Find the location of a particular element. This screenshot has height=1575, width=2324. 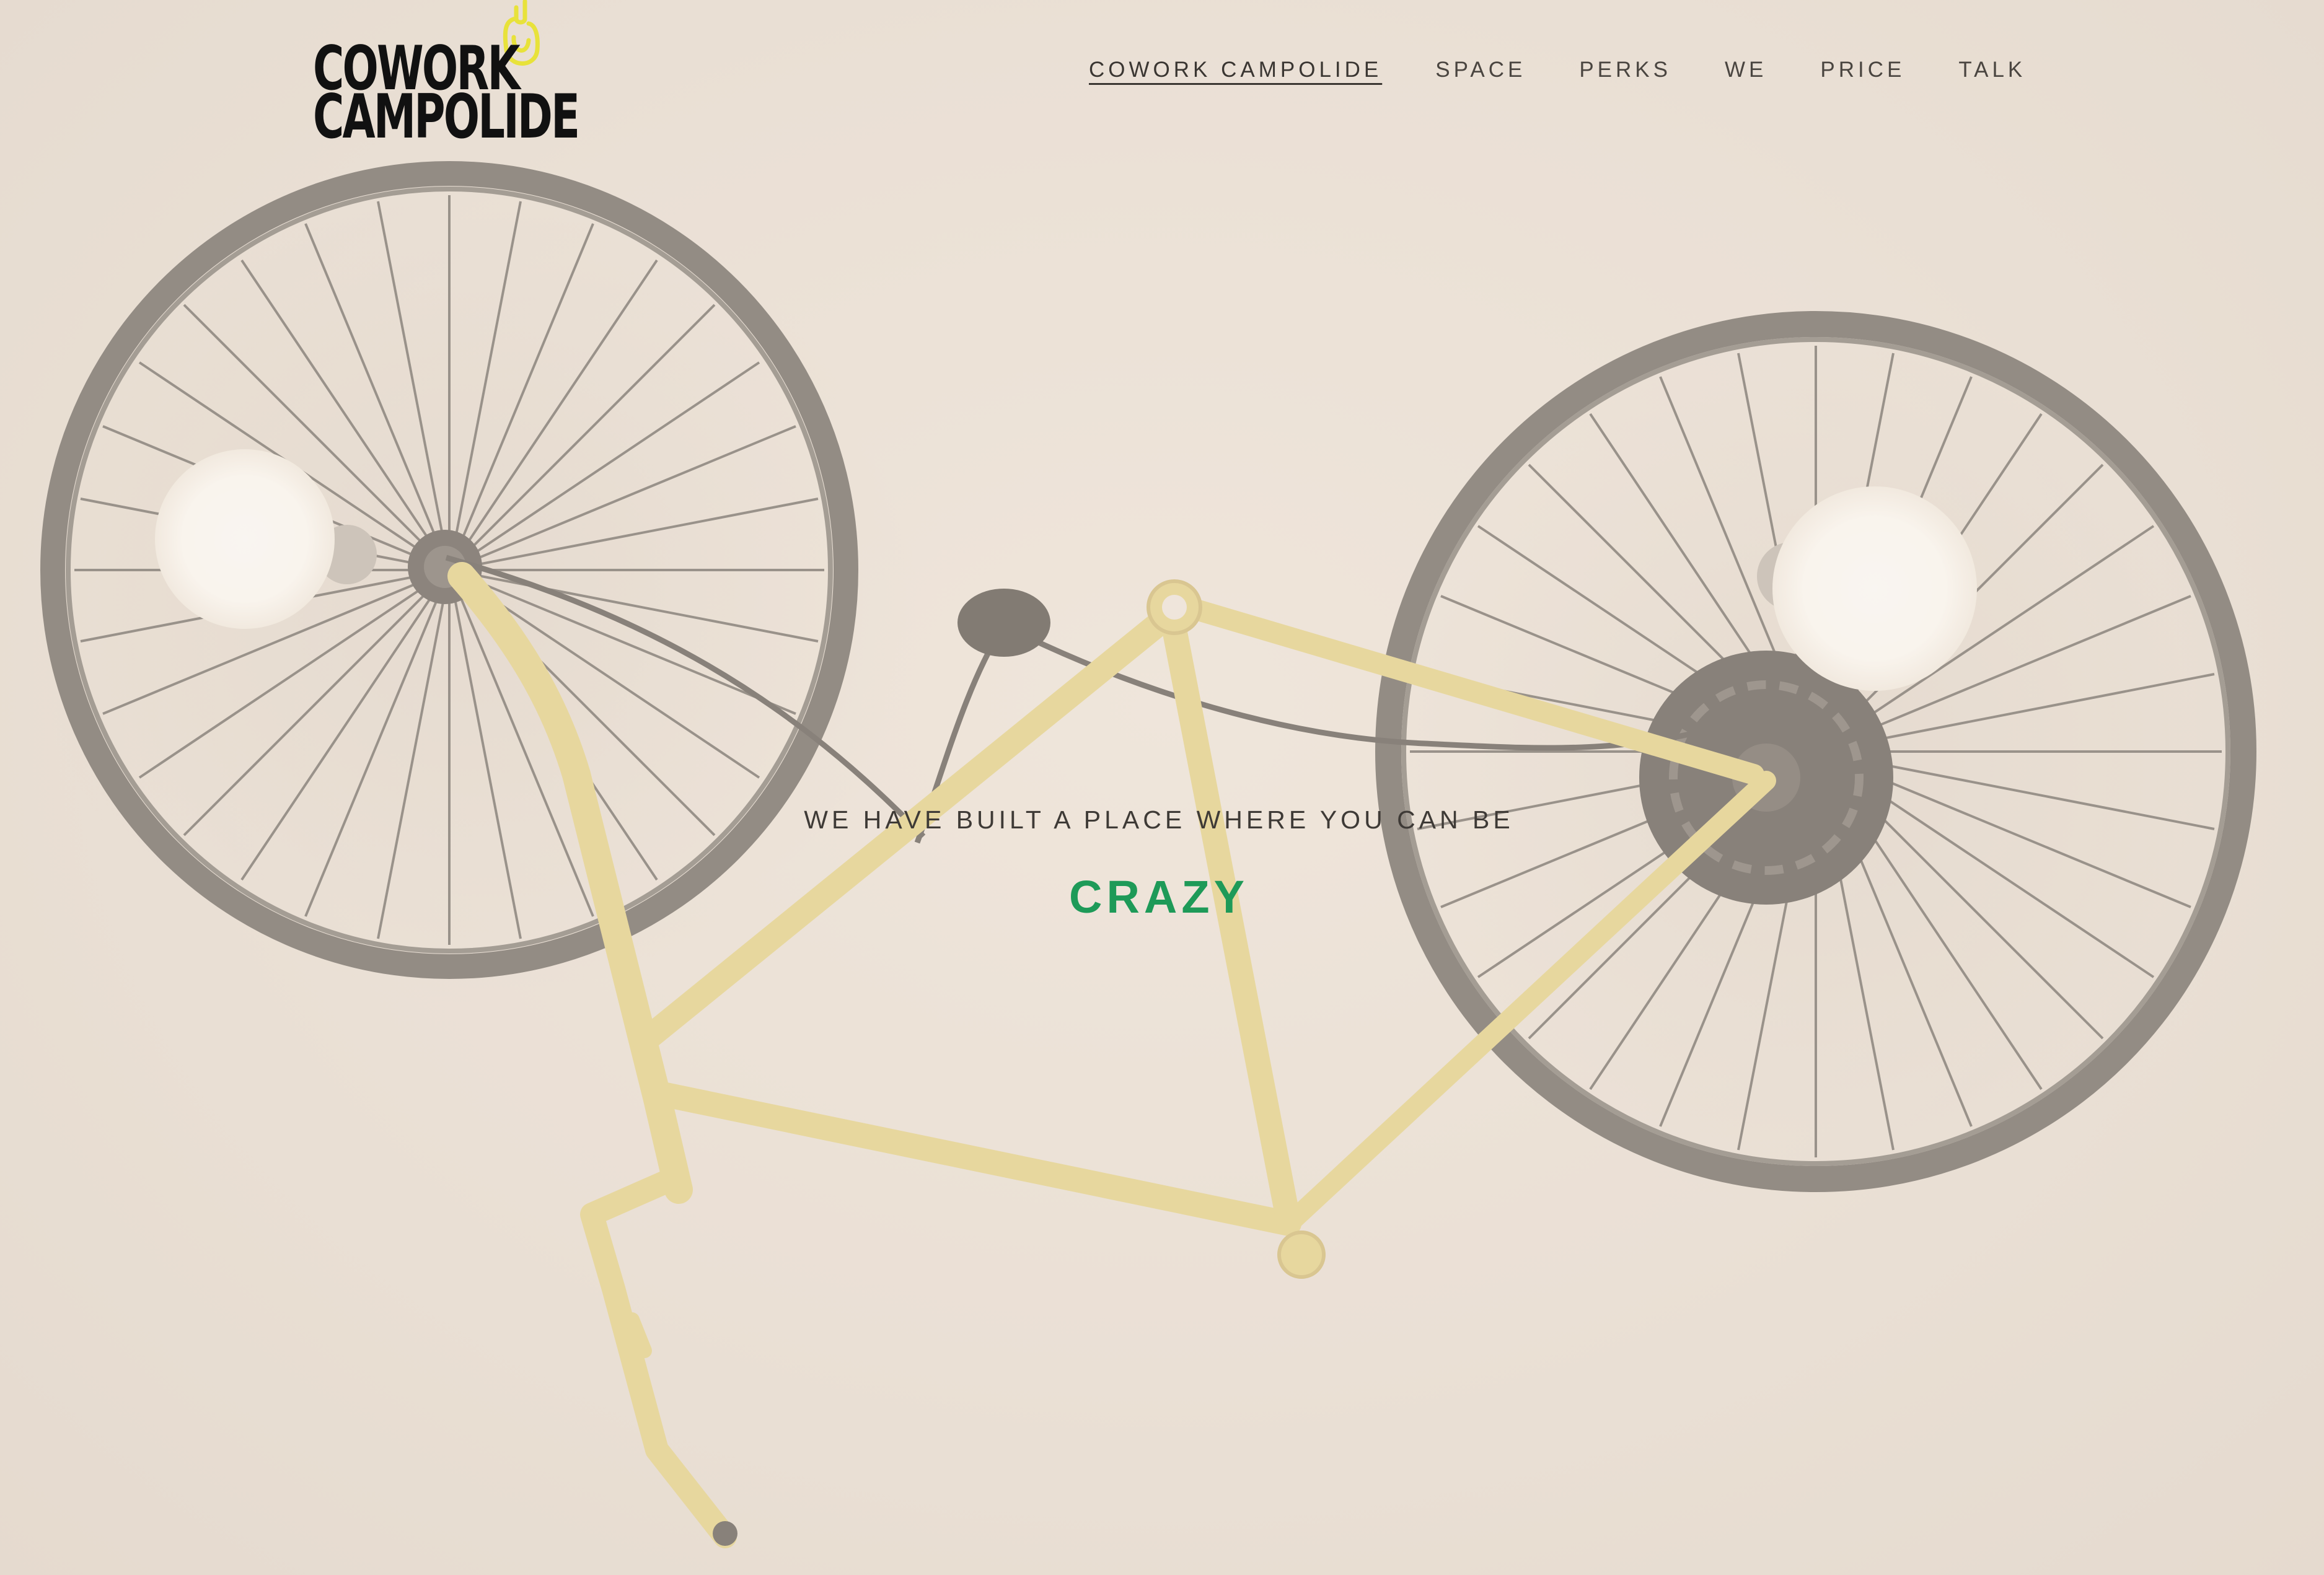

hero-highlight-word: CRAZY is located at coordinates (1159, 897).